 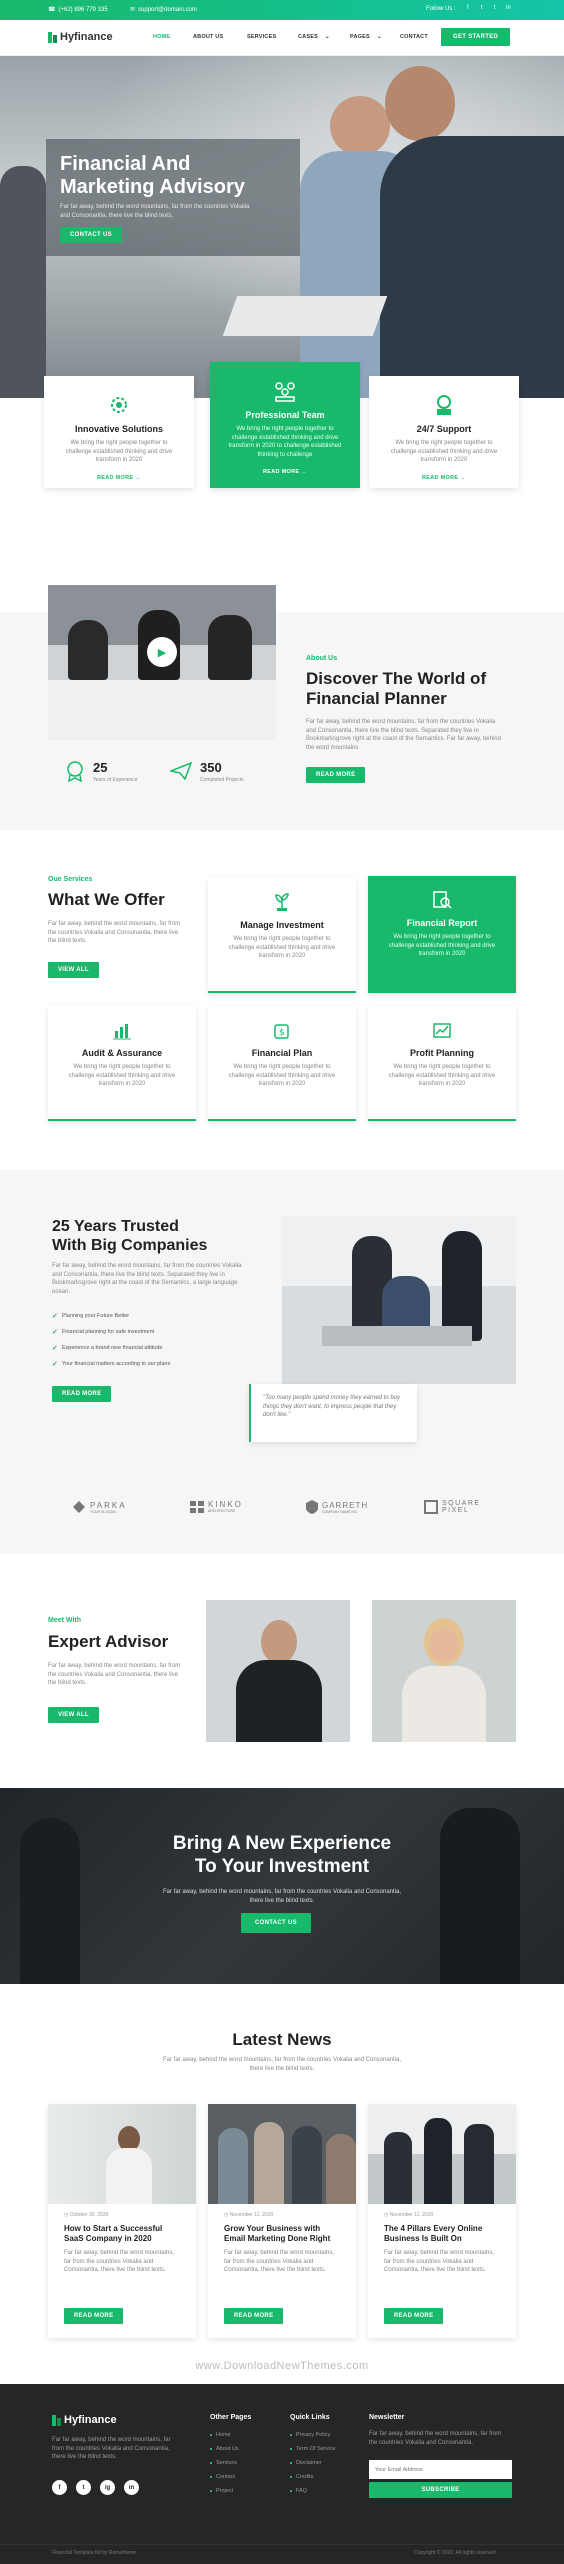 I want to click on footer-link: Credits, so click(x=301, y=2477).